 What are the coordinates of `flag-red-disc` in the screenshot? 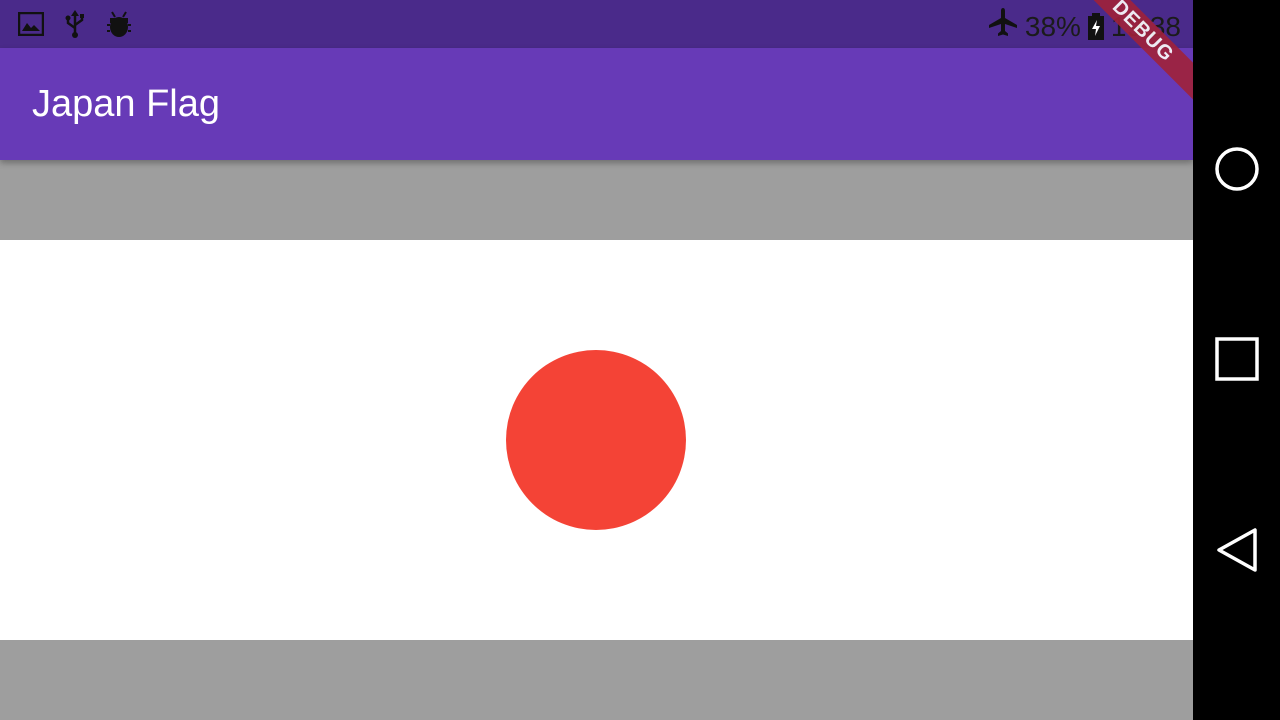 It's located at (596, 440).